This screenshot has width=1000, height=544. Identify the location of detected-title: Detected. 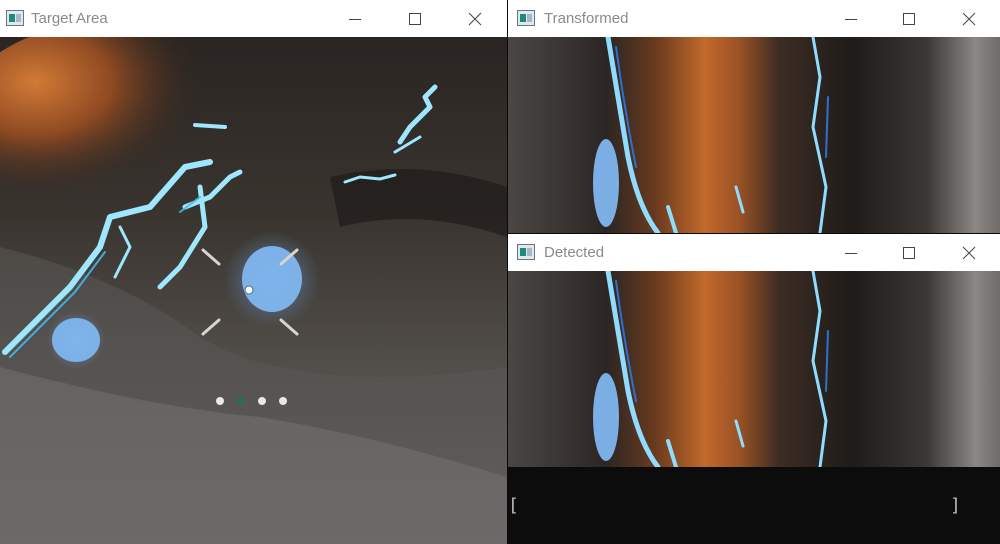
(574, 252).